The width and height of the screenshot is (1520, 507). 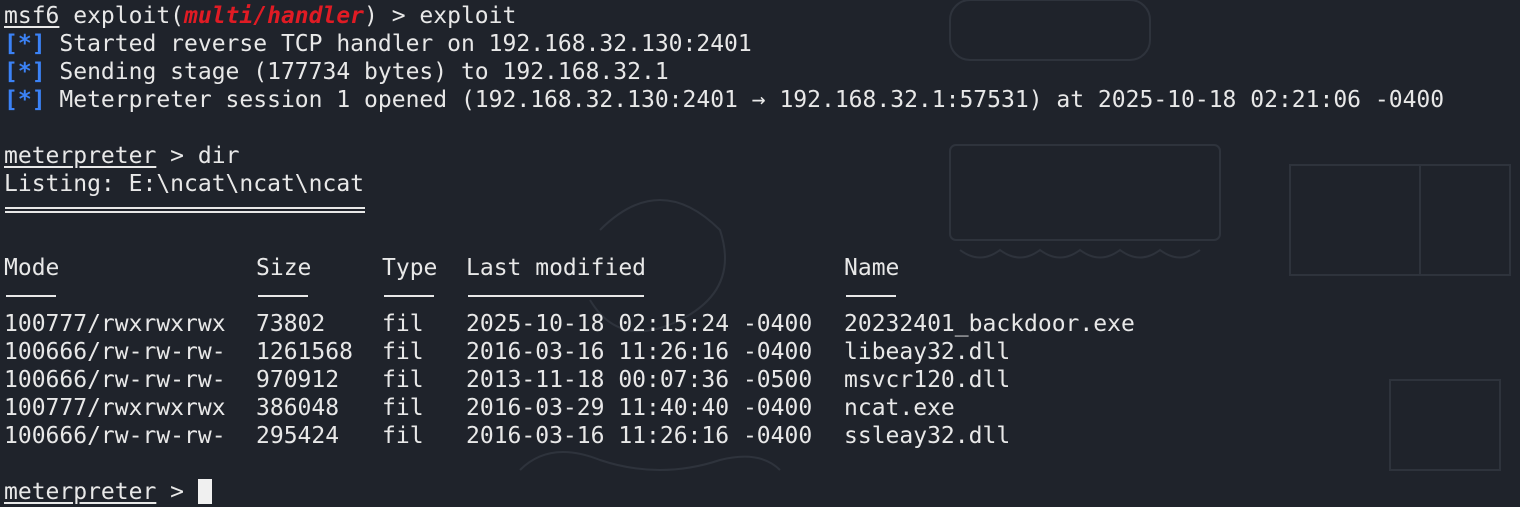 I want to click on cell-name: libeay32.dll, so click(x=927, y=352).